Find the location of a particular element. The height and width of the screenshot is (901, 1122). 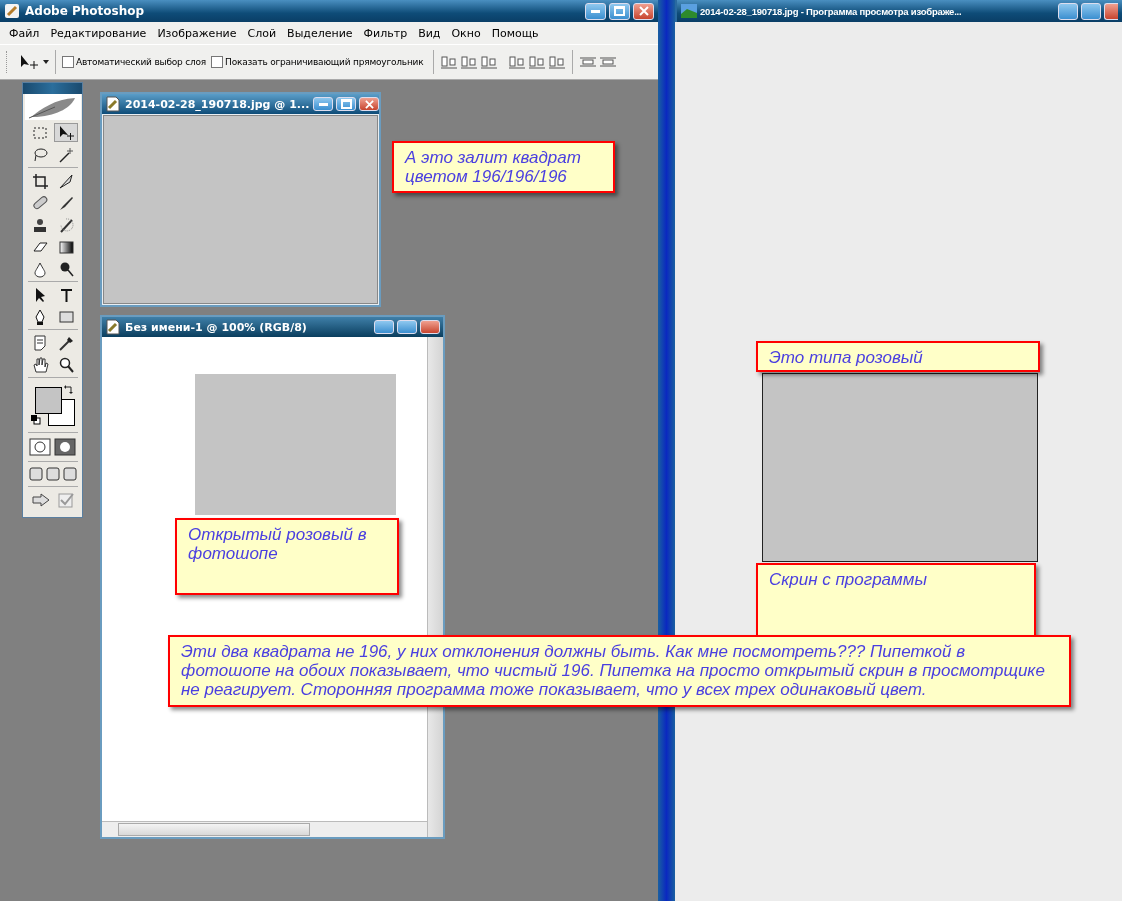

menu-item: Окно is located at coordinates (466, 33).